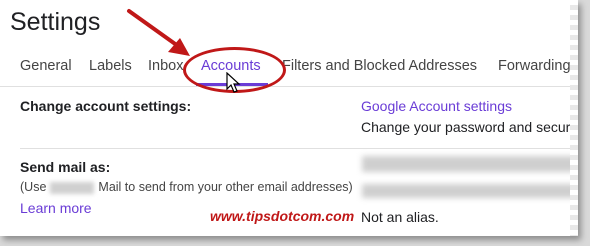 The height and width of the screenshot is (246, 590). I want to click on change-account-label: Change account settings:, so click(106, 106).